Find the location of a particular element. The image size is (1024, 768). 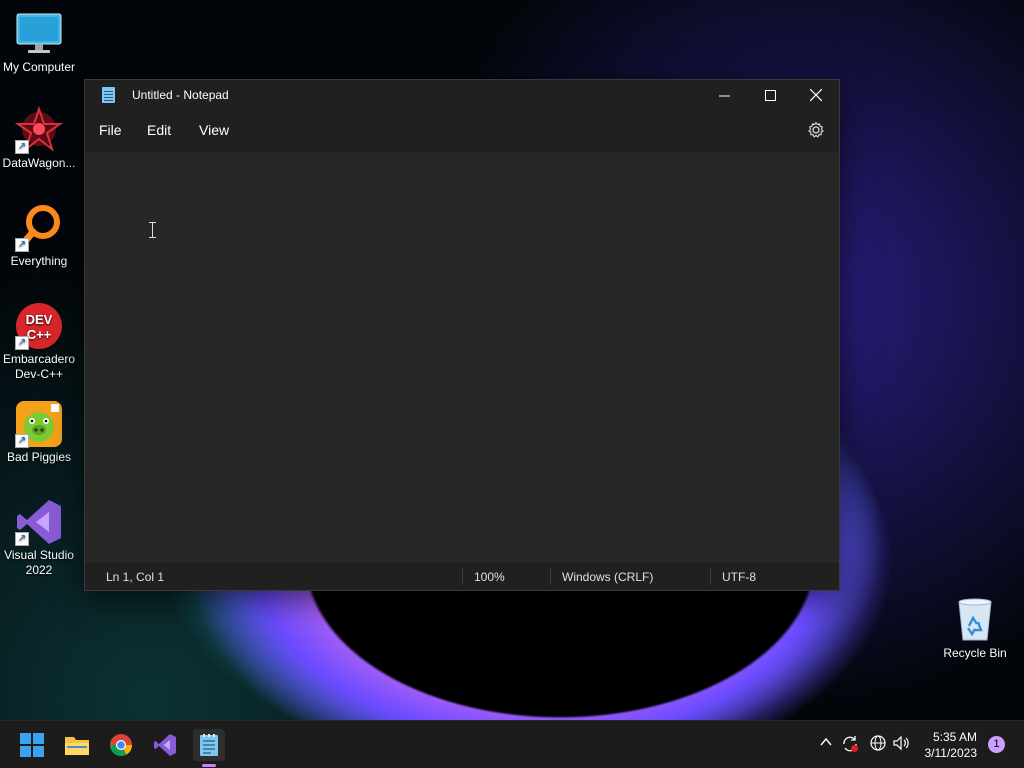

bad-piggies-icon: ↗ is located at coordinates (39, 424).